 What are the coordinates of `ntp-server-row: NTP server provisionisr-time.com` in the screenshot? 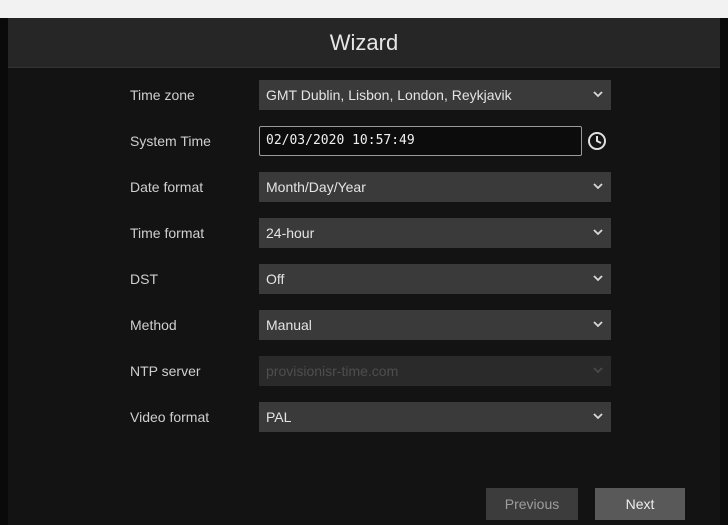 It's located at (364, 371).